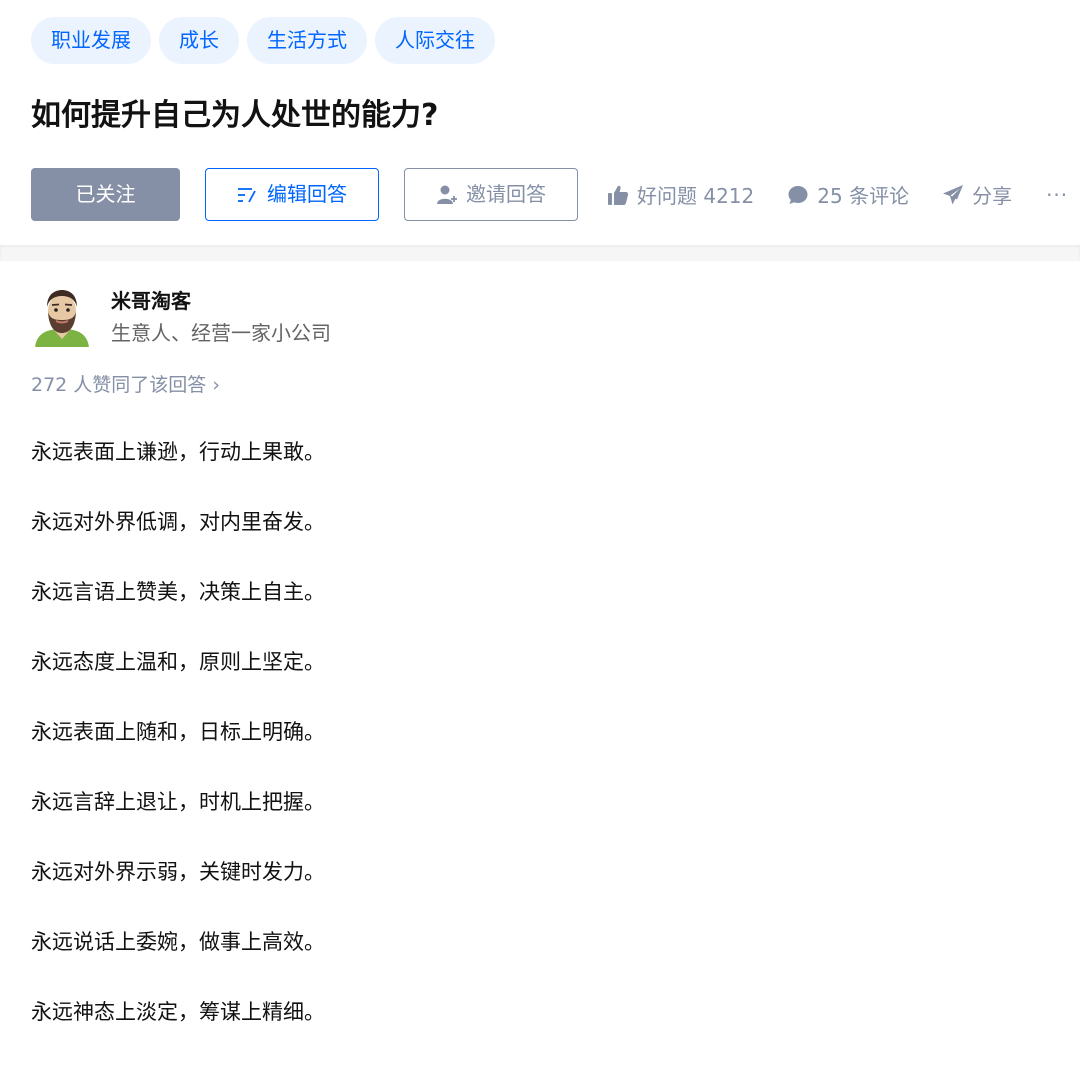  Describe the element at coordinates (506, 194) in the screenshot. I see `invite-answer-label: 邀请回答` at that location.